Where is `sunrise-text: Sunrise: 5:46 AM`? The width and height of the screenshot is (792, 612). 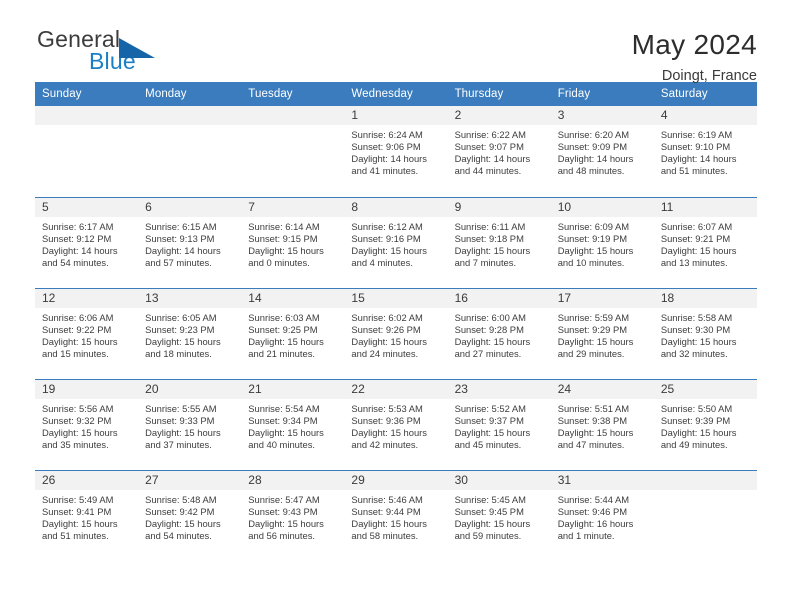 sunrise-text: Sunrise: 5:46 AM is located at coordinates (387, 499).